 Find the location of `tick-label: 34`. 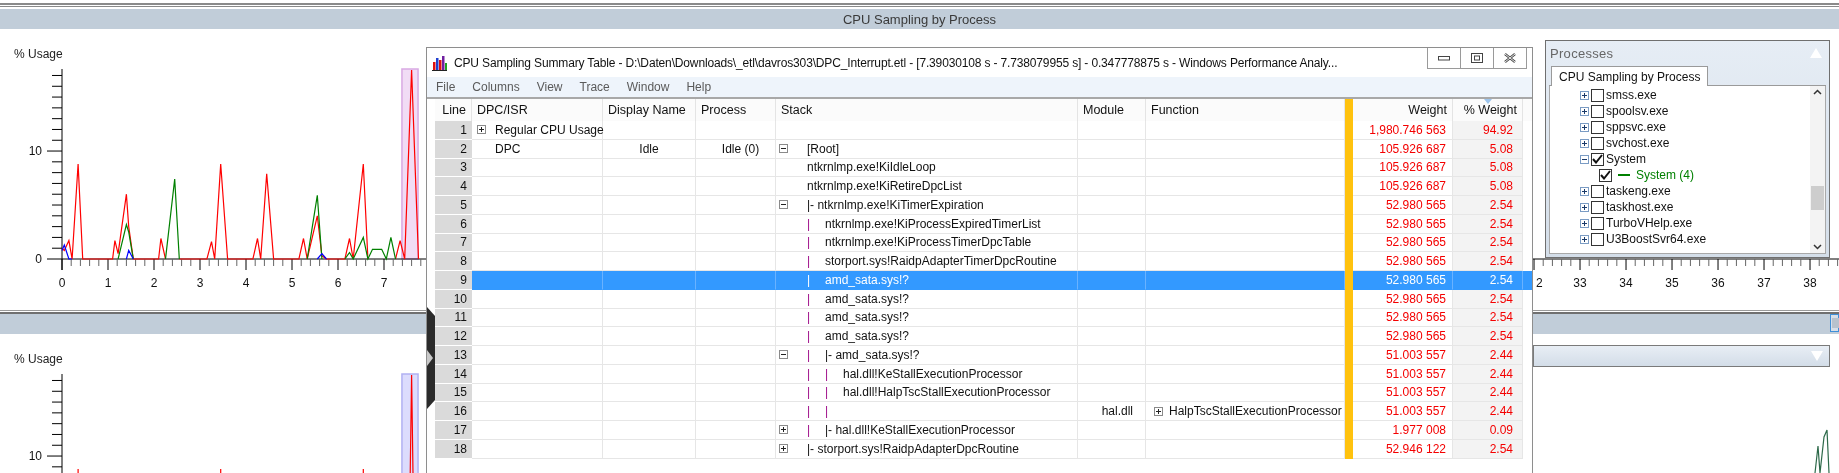

tick-label: 34 is located at coordinates (1626, 283).